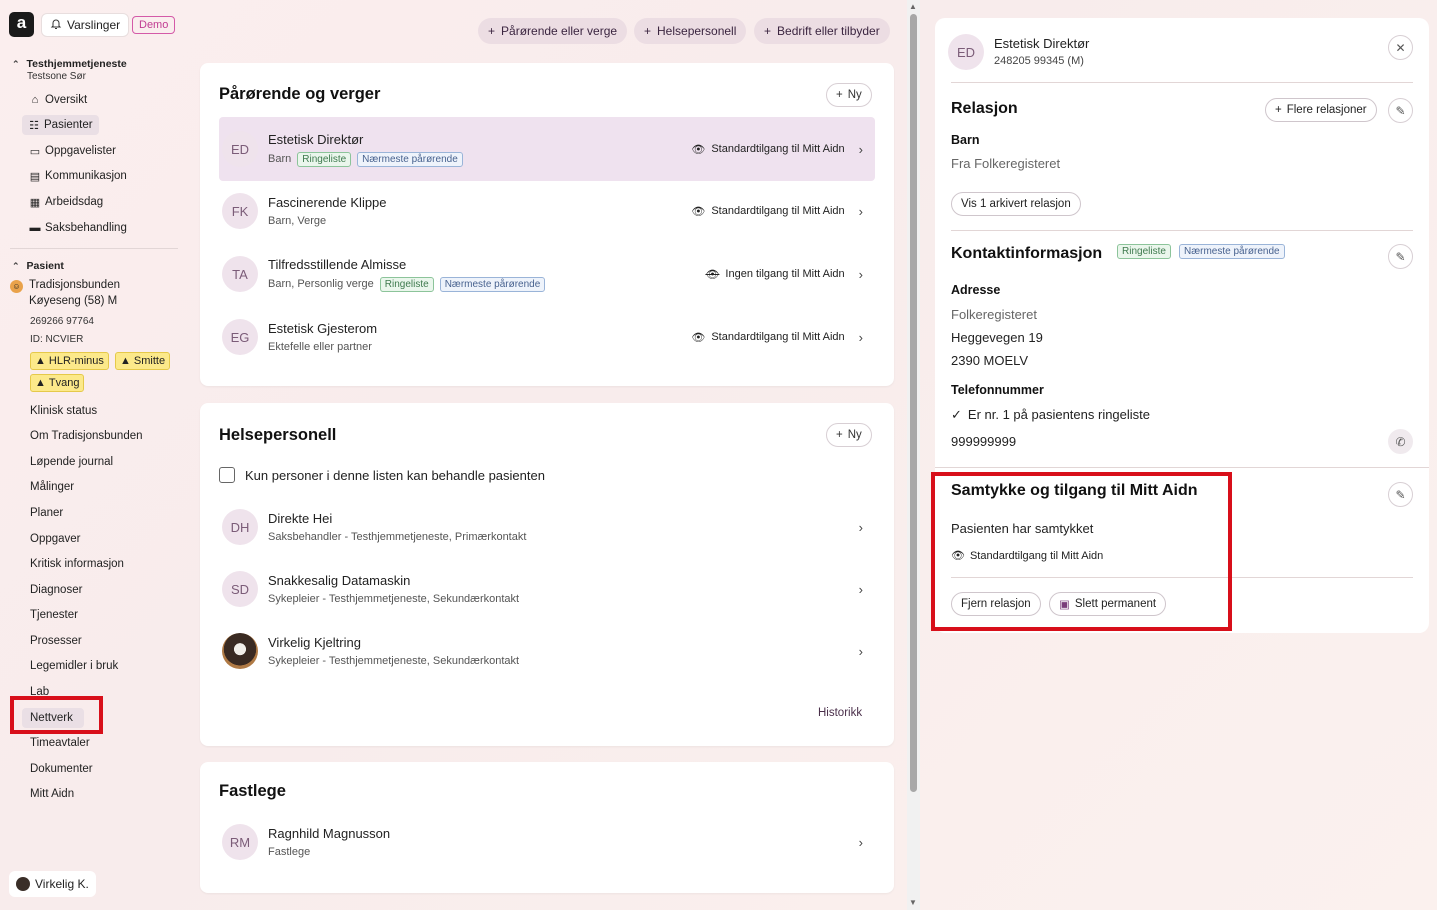 Image resolution: width=1437 pixels, height=910 pixels. What do you see at coordinates (297, 221) in the screenshot?
I see `row-sub: Barn, Verge` at bounding box center [297, 221].